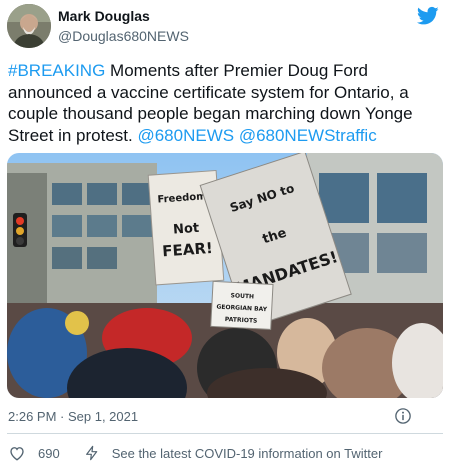  Describe the element at coordinates (225, 433) in the screenshot. I see `divider` at that location.